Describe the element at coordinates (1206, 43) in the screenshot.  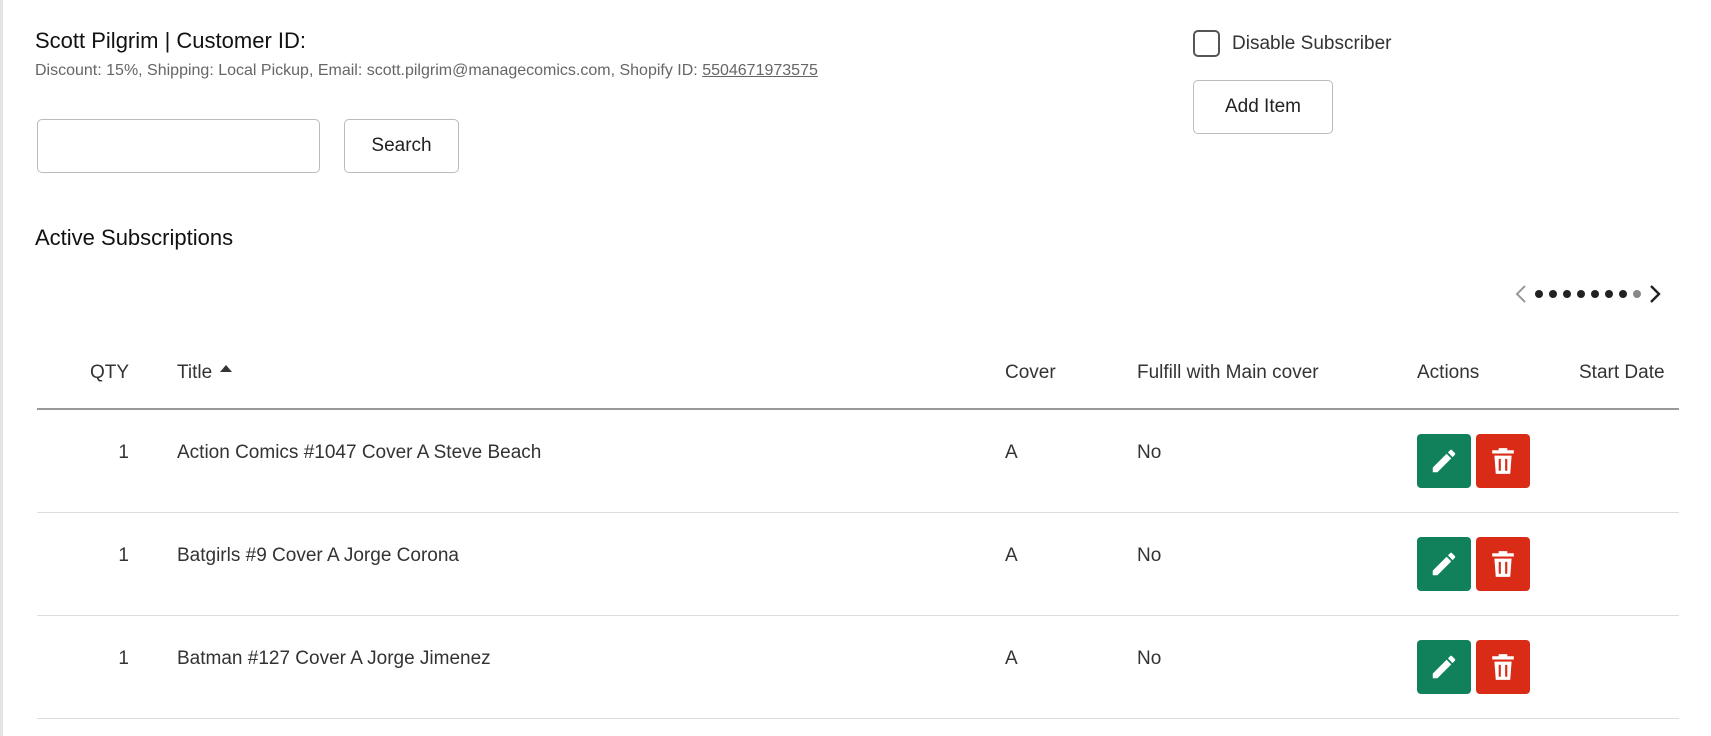
I see `disable-subscriber-checkbox` at that location.